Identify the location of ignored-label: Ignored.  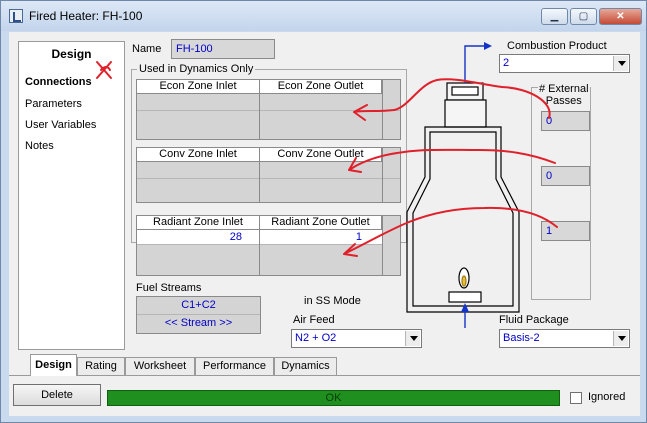
(607, 397).